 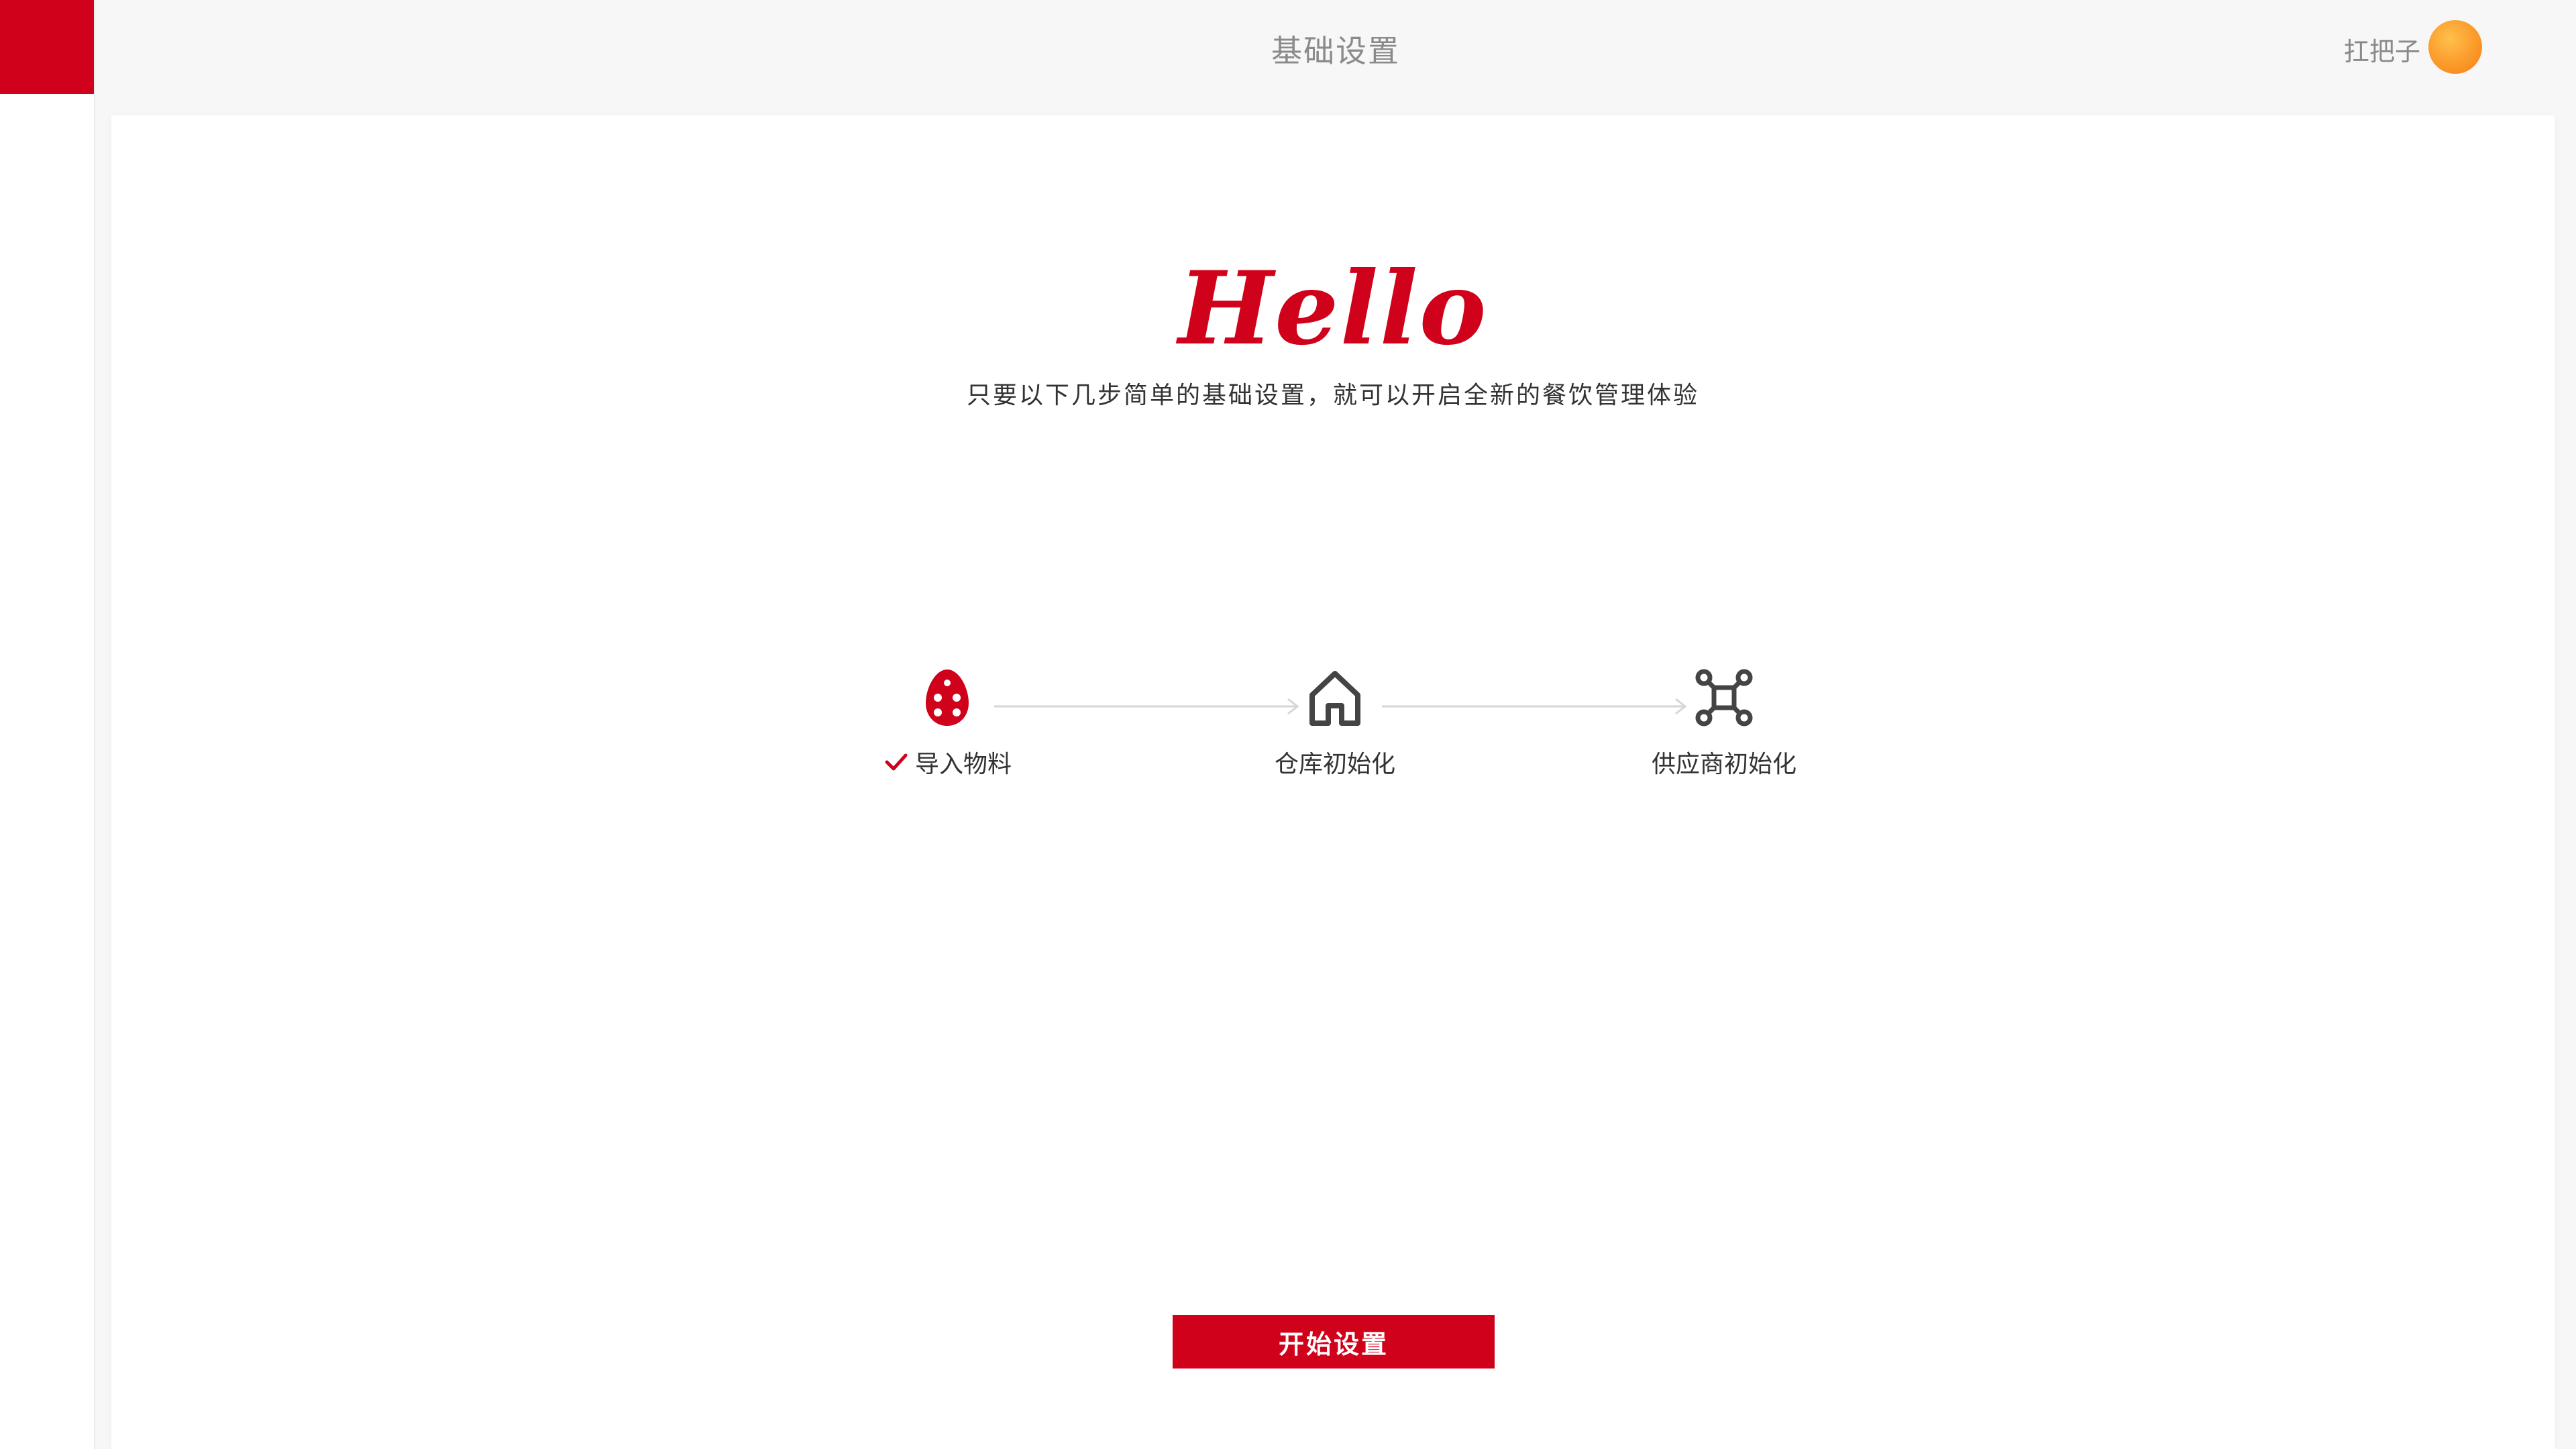 What do you see at coordinates (947, 697) in the screenshot?
I see `egg-icon` at bounding box center [947, 697].